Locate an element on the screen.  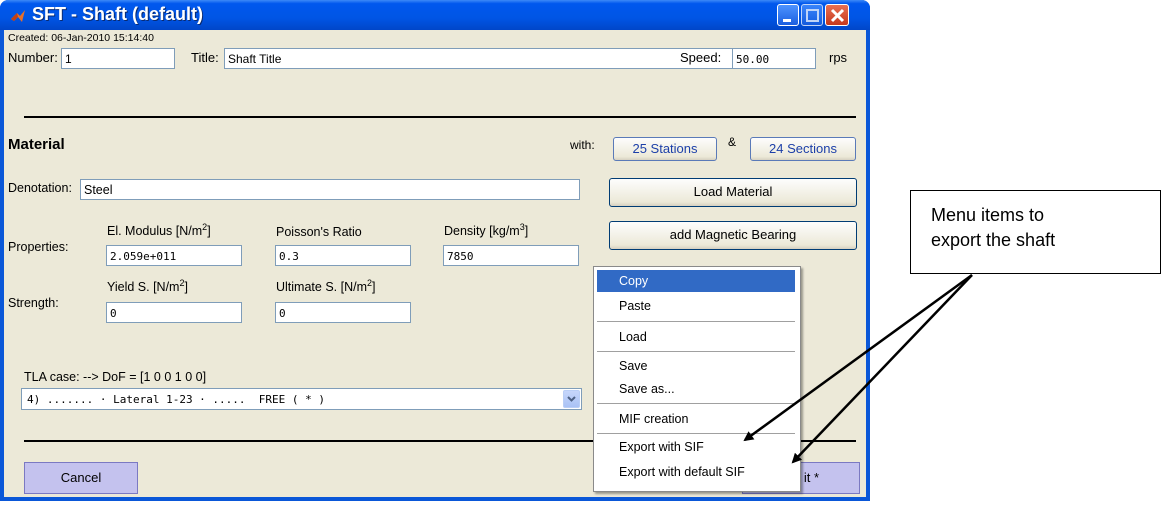
arrow-to-export-sif is located at coordinates (858, 357).